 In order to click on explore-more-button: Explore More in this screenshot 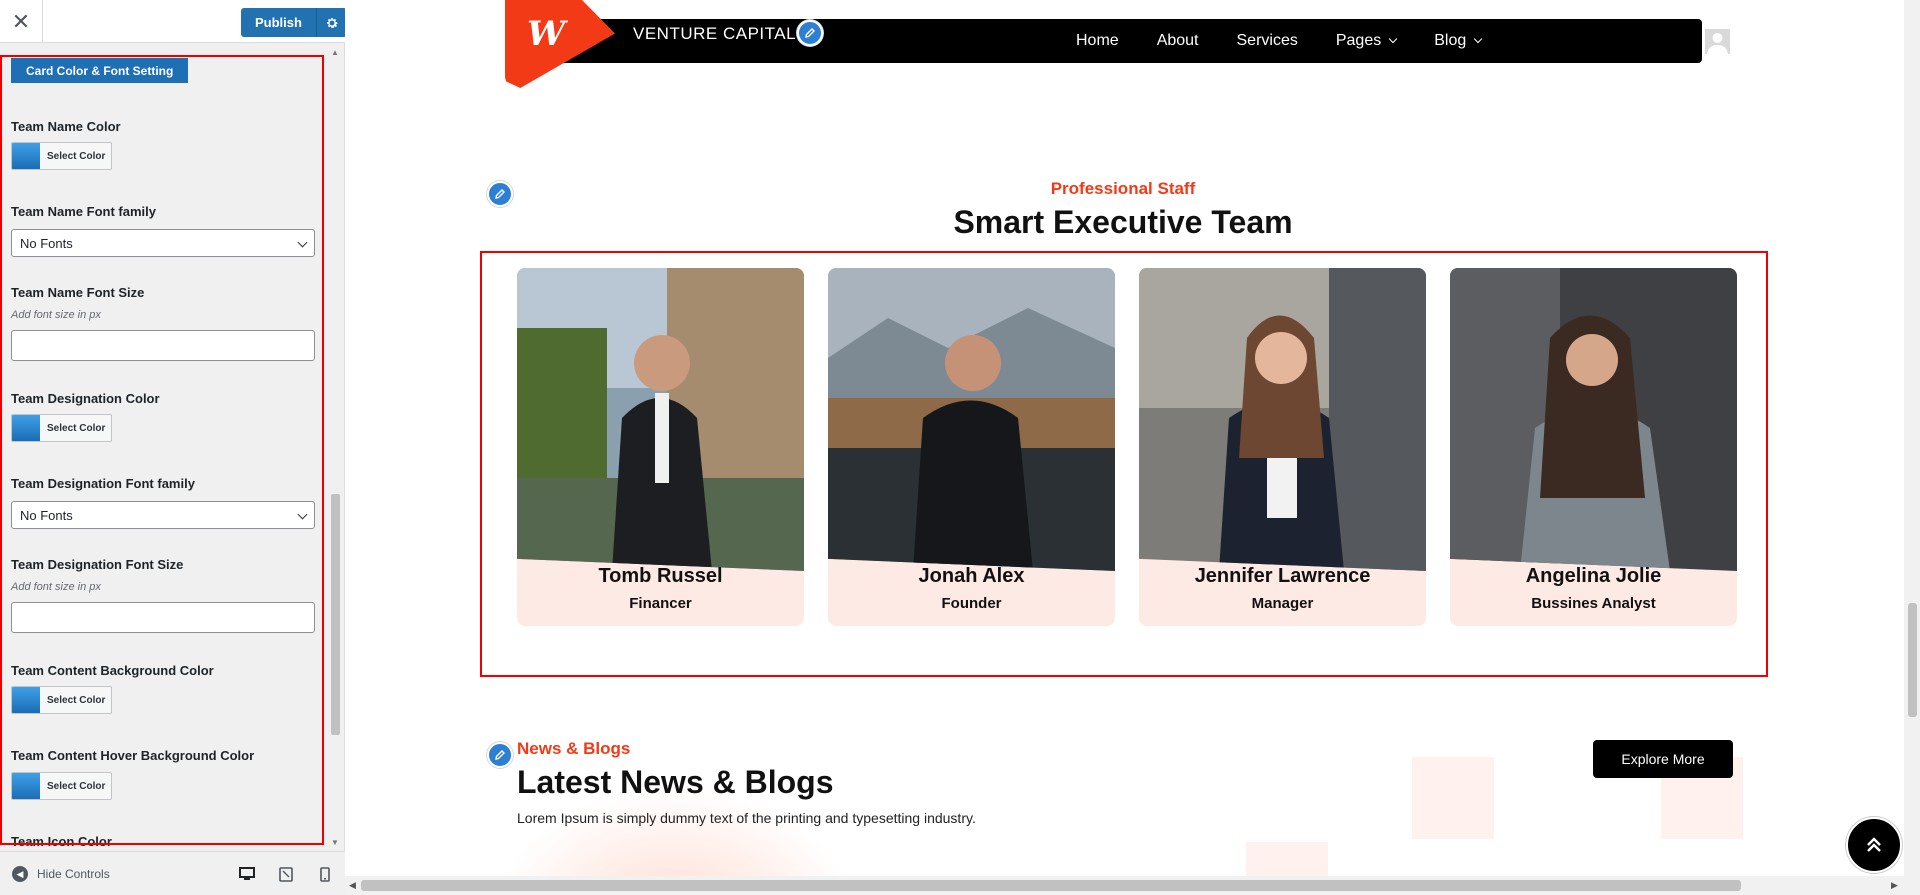, I will do `click(1663, 759)`.